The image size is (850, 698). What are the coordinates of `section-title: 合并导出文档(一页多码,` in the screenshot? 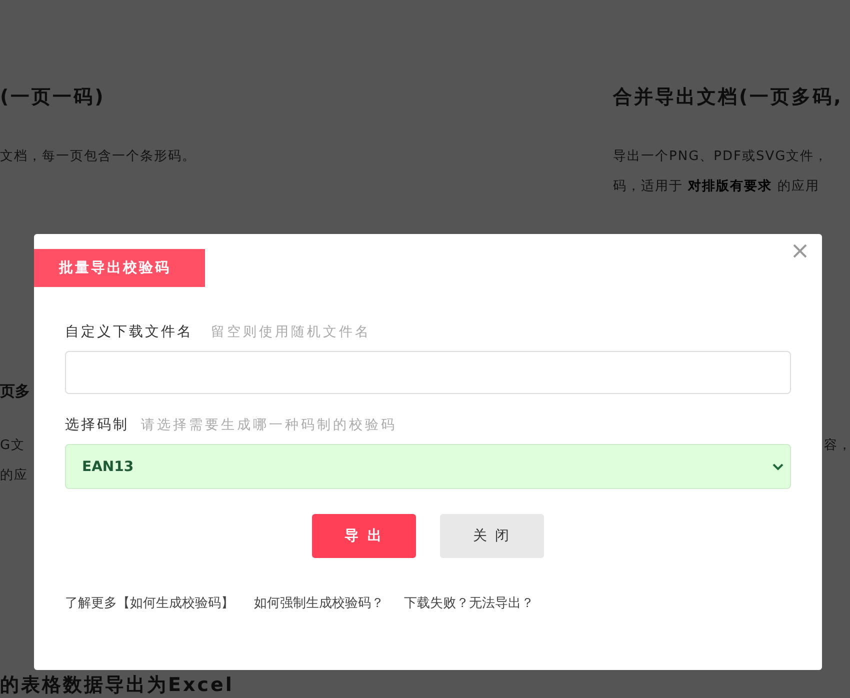 It's located at (728, 97).